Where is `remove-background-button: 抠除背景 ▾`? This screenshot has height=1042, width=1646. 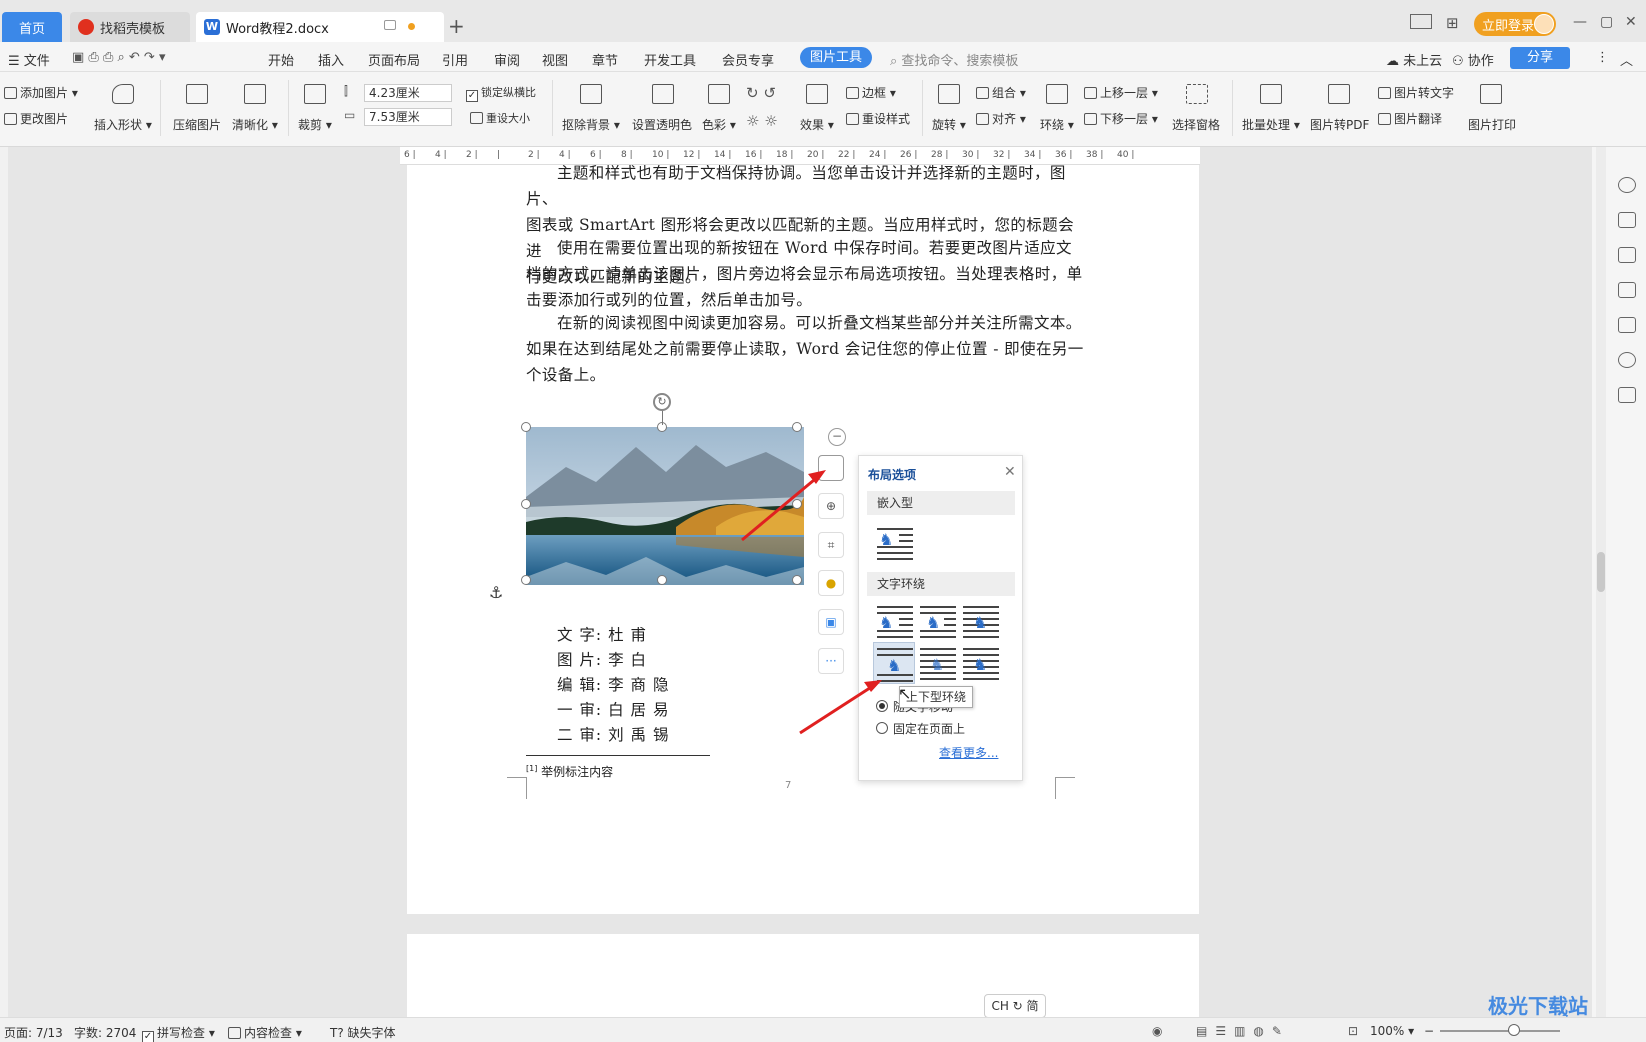 remove-background-button: 抠除背景 ▾ is located at coordinates (591, 124).